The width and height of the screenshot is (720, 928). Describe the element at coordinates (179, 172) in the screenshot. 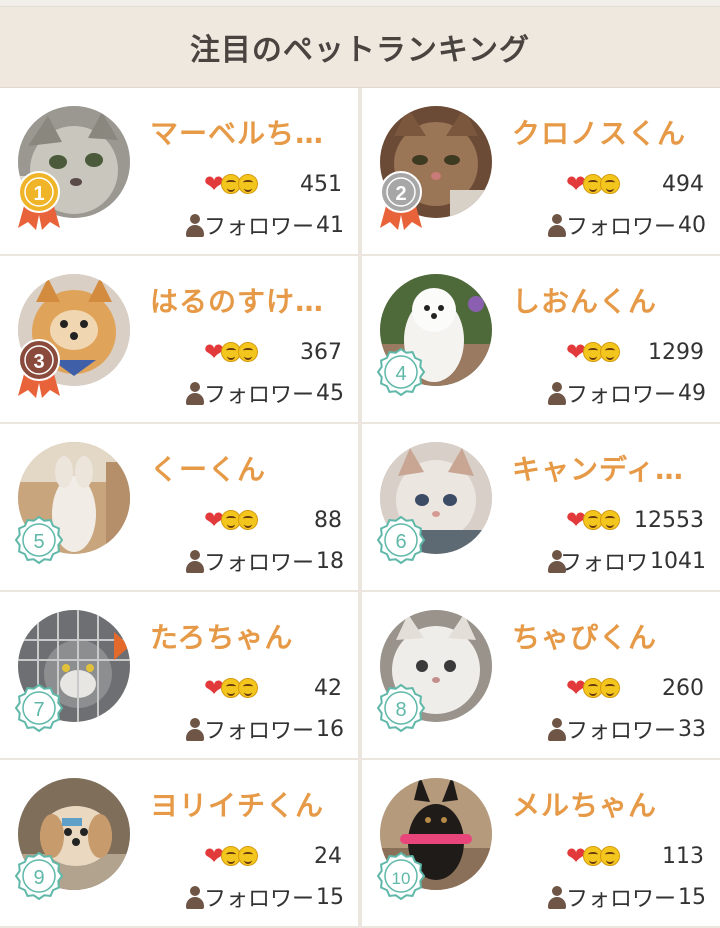

I see `pet-card-rank-1: 1 マーベルち… ❤ 451 フォロワー 41` at that location.